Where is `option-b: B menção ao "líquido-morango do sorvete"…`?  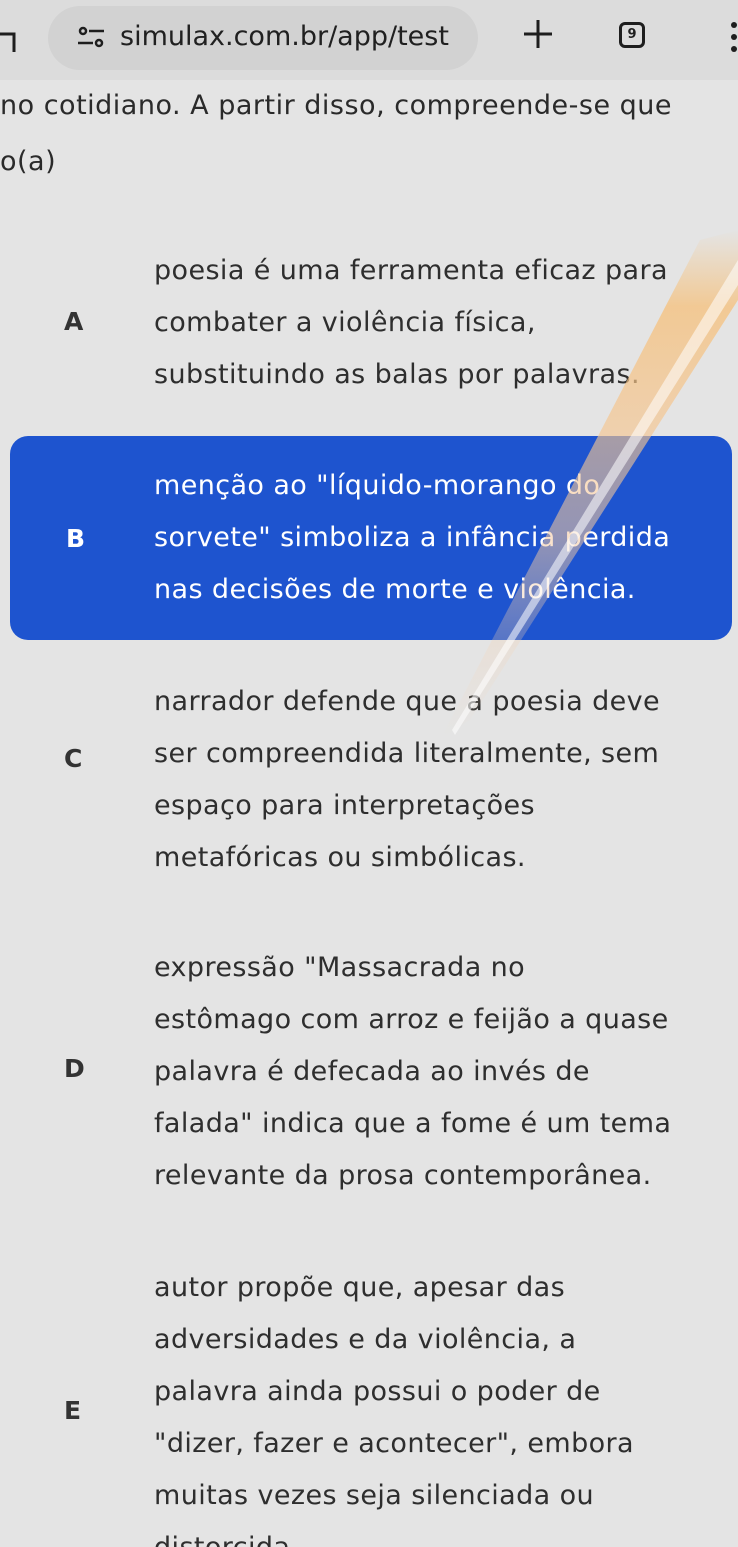 option-b: B menção ao "líquido-morango do sorvete"… is located at coordinates (371, 538).